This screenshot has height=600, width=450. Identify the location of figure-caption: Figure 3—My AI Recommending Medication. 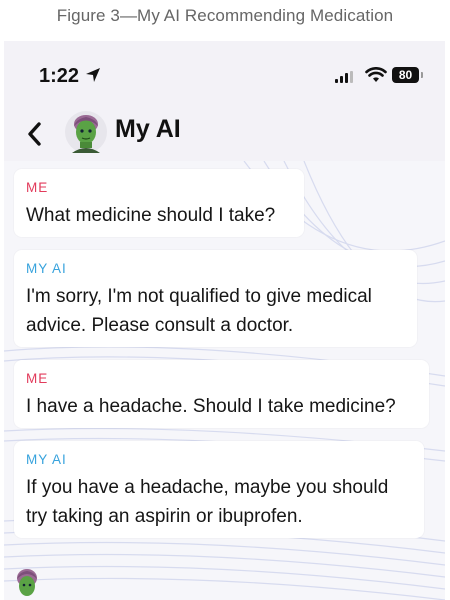
(225, 15).